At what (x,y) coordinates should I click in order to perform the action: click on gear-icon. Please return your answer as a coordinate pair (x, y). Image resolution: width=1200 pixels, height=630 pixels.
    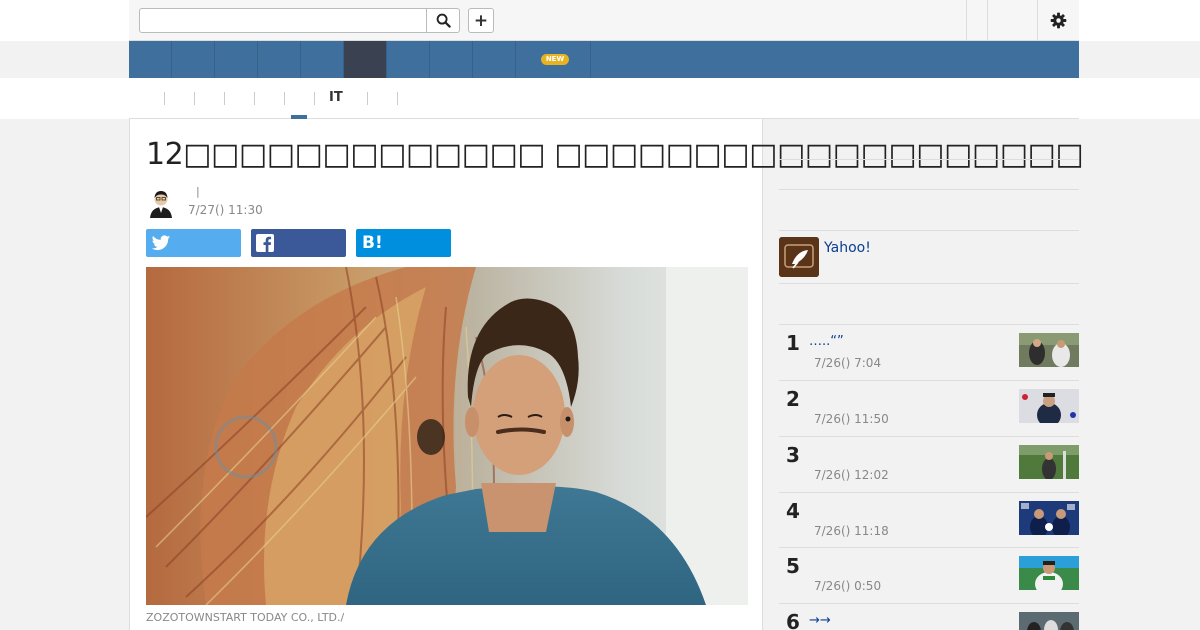
    Looking at the image, I should click on (1058, 20).